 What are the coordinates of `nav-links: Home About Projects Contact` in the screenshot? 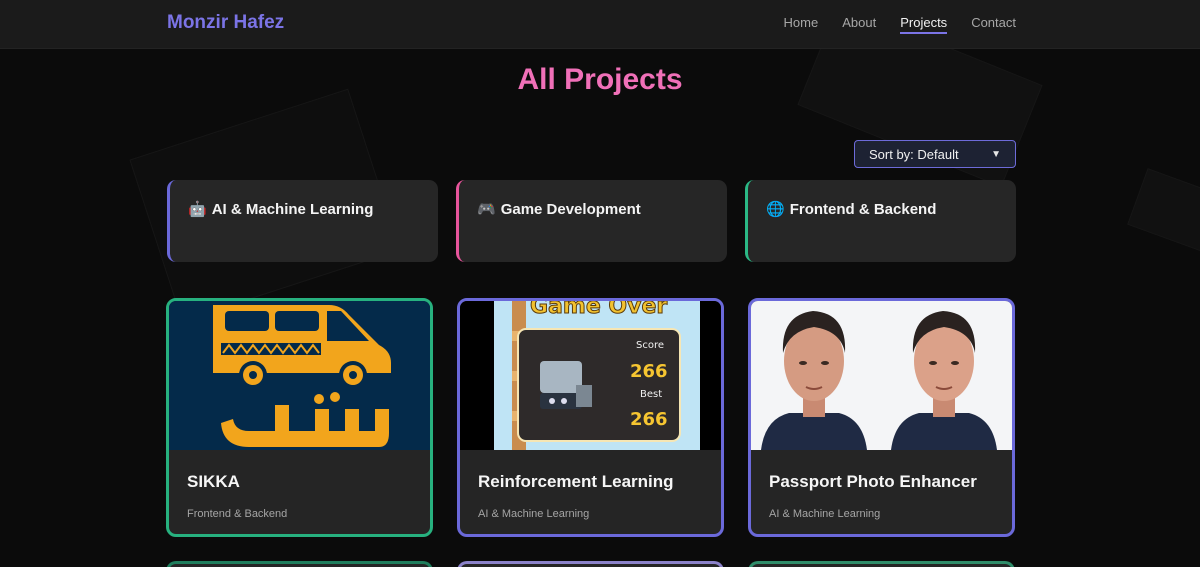 It's located at (900, 24).